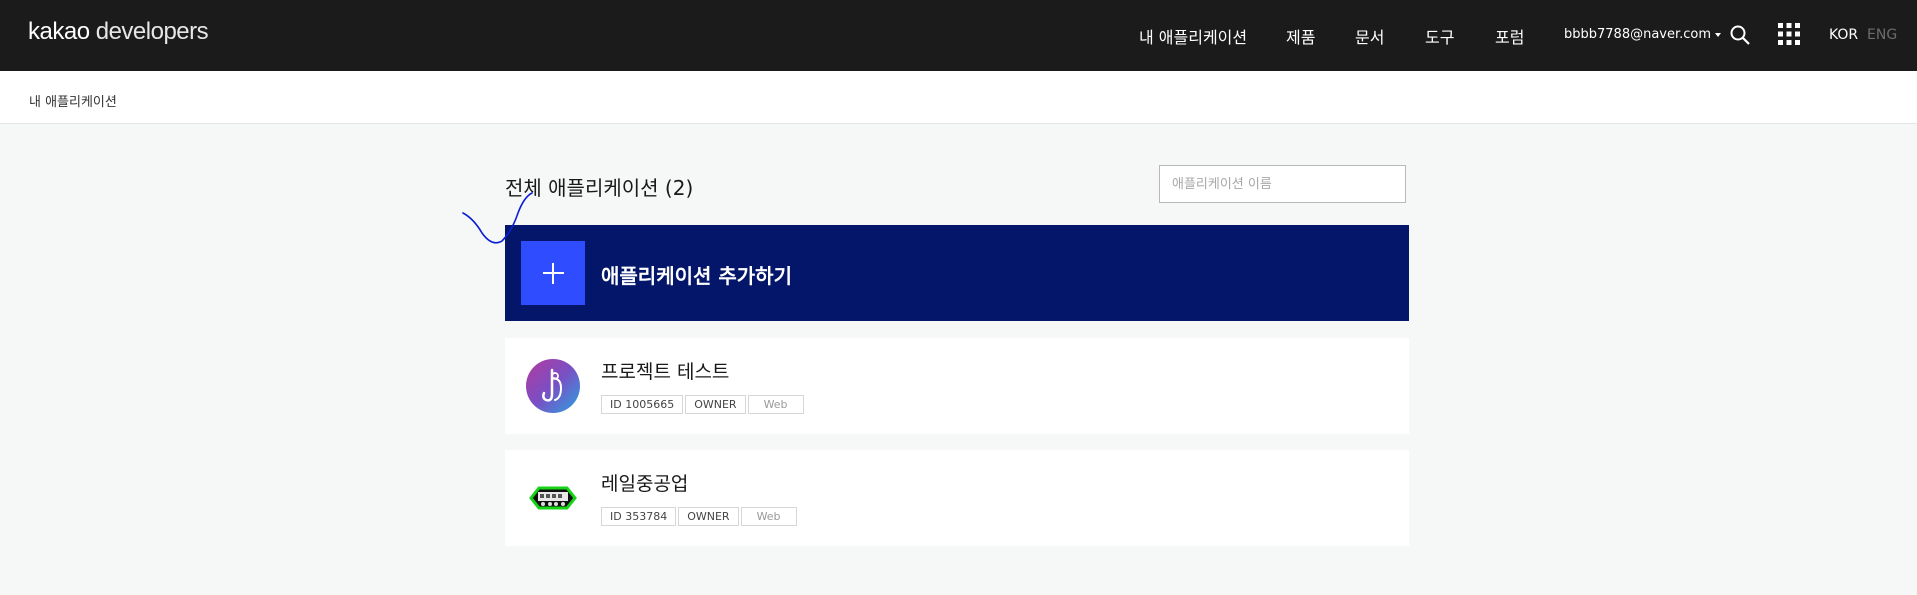 Image resolution: width=1917 pixels, height=595 pixels. I want to click on app-tags: ID 353784 OWNER Web, so click(700, 516).